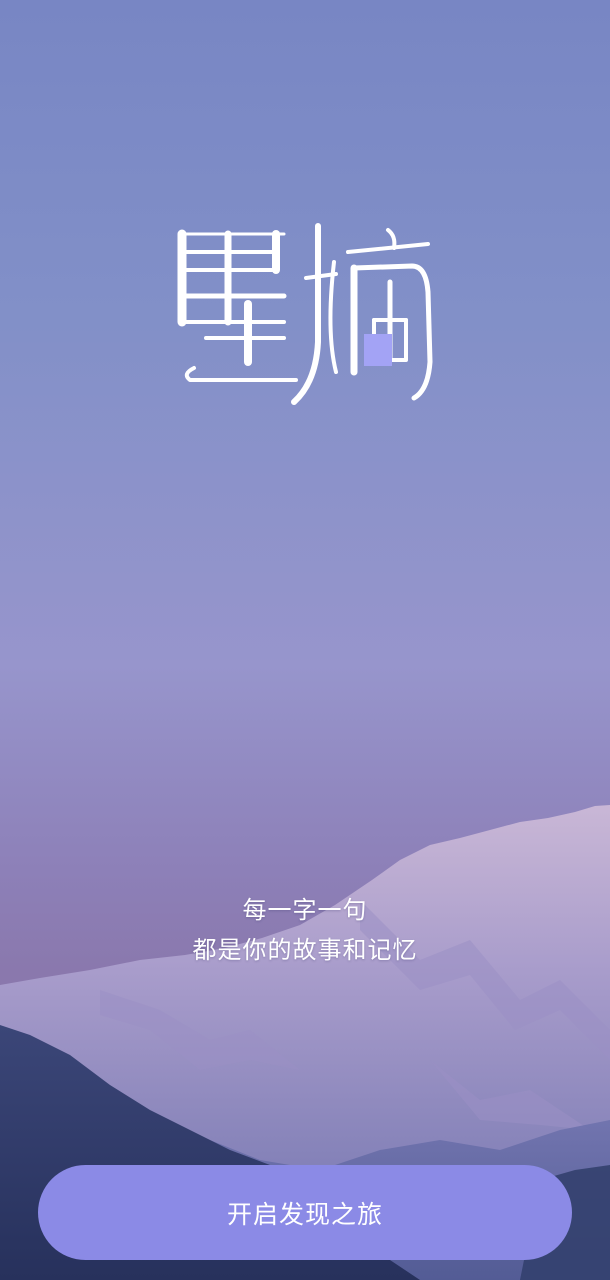 The width and height of the screenshot is (610, 1280). Describe the element at coordinates (305, 910) in the screenshot. I see `tagline-line-1: 每一字一句` at that location.